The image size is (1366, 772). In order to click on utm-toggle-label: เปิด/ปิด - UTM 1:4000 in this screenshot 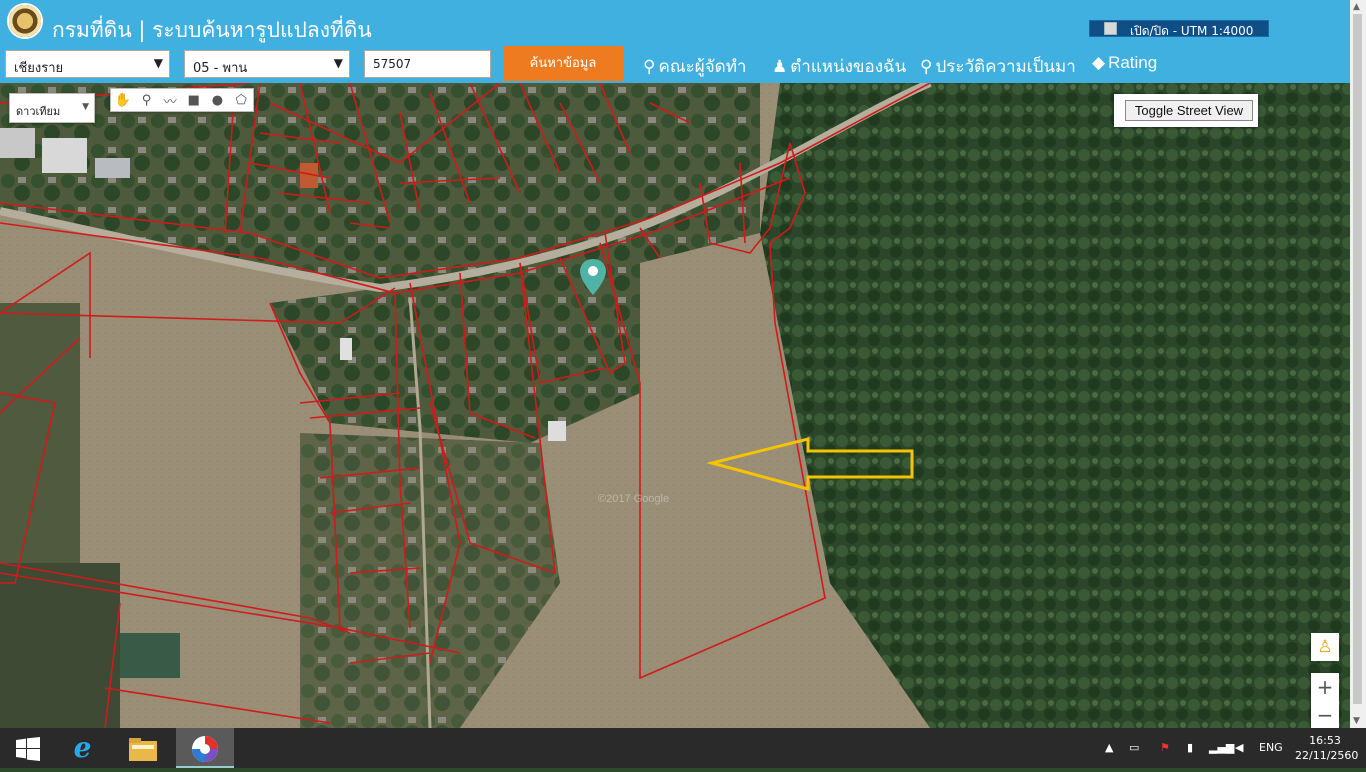, I will do `click(1192, 31)`.